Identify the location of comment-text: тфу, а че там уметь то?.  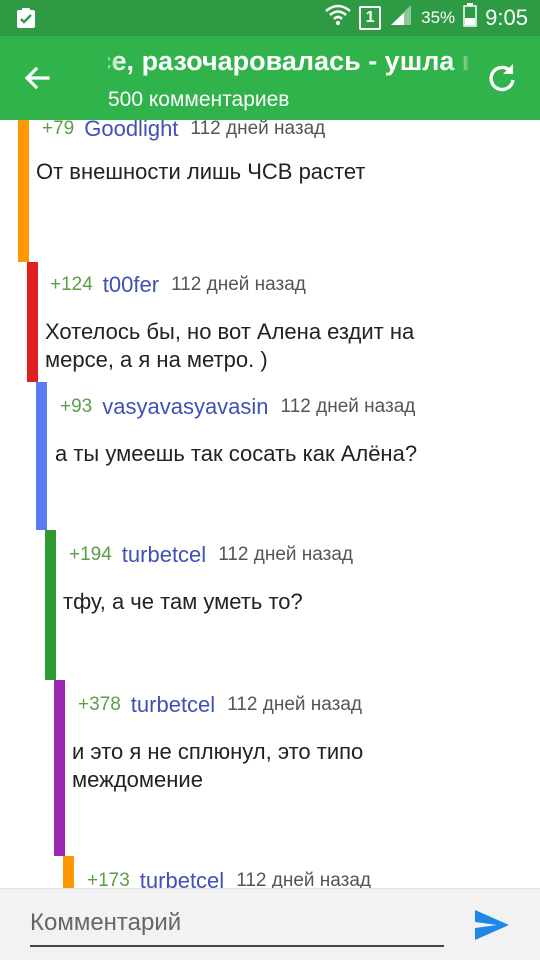
(183, 601).